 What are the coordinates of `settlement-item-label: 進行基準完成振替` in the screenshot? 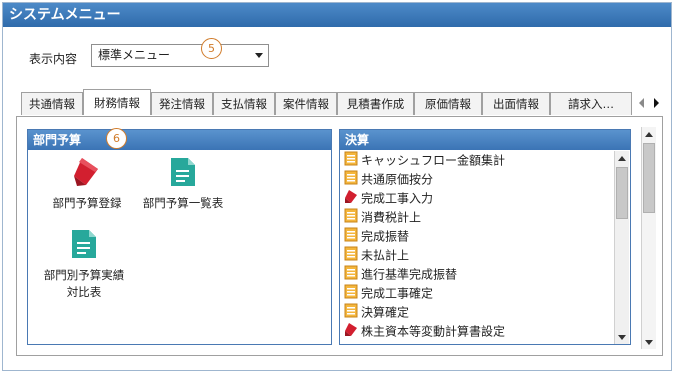 It's located at (409, 274).